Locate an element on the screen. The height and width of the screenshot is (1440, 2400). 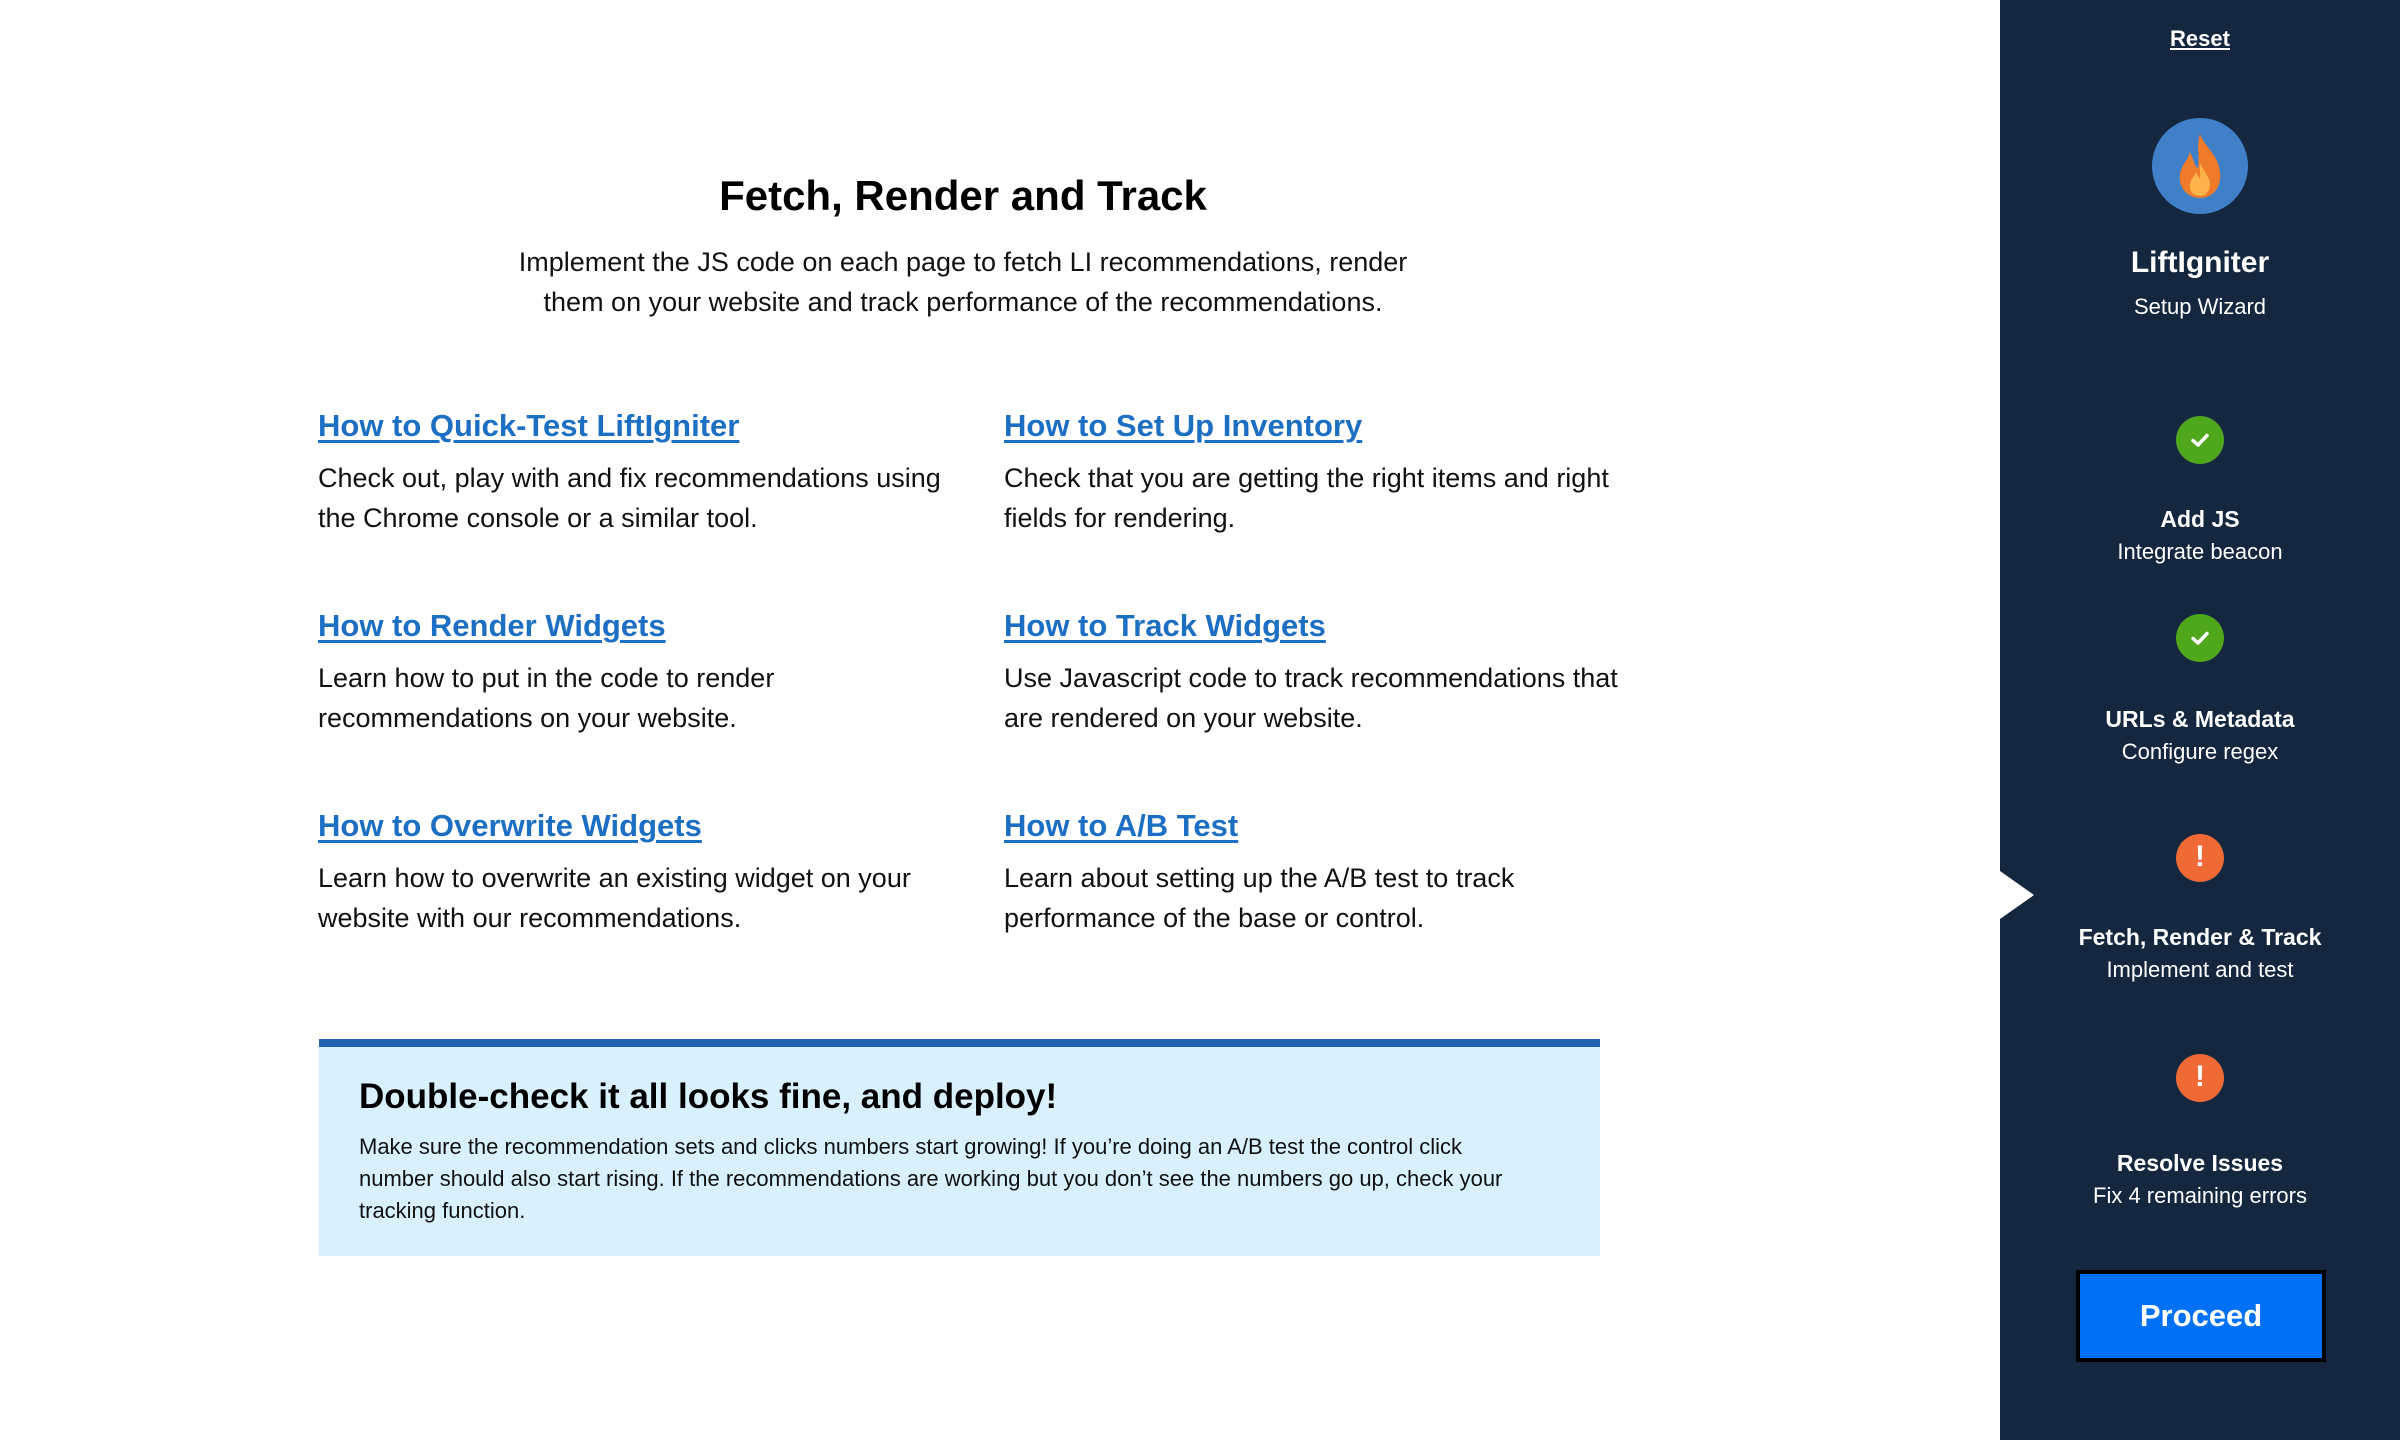
step-add-js: Add JS Integrate beacon is located at coordinates (2200, 490).